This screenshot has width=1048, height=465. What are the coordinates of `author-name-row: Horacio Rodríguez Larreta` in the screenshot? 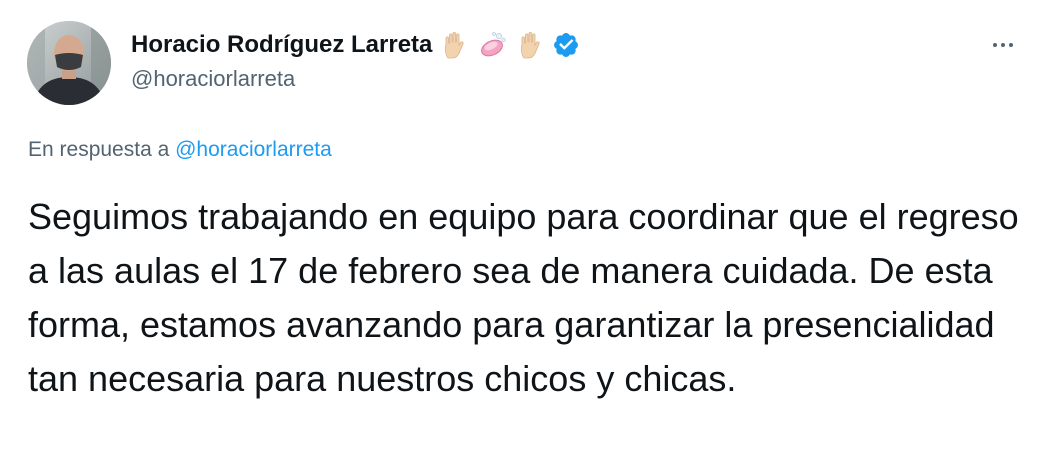 It's located at (355, 45).